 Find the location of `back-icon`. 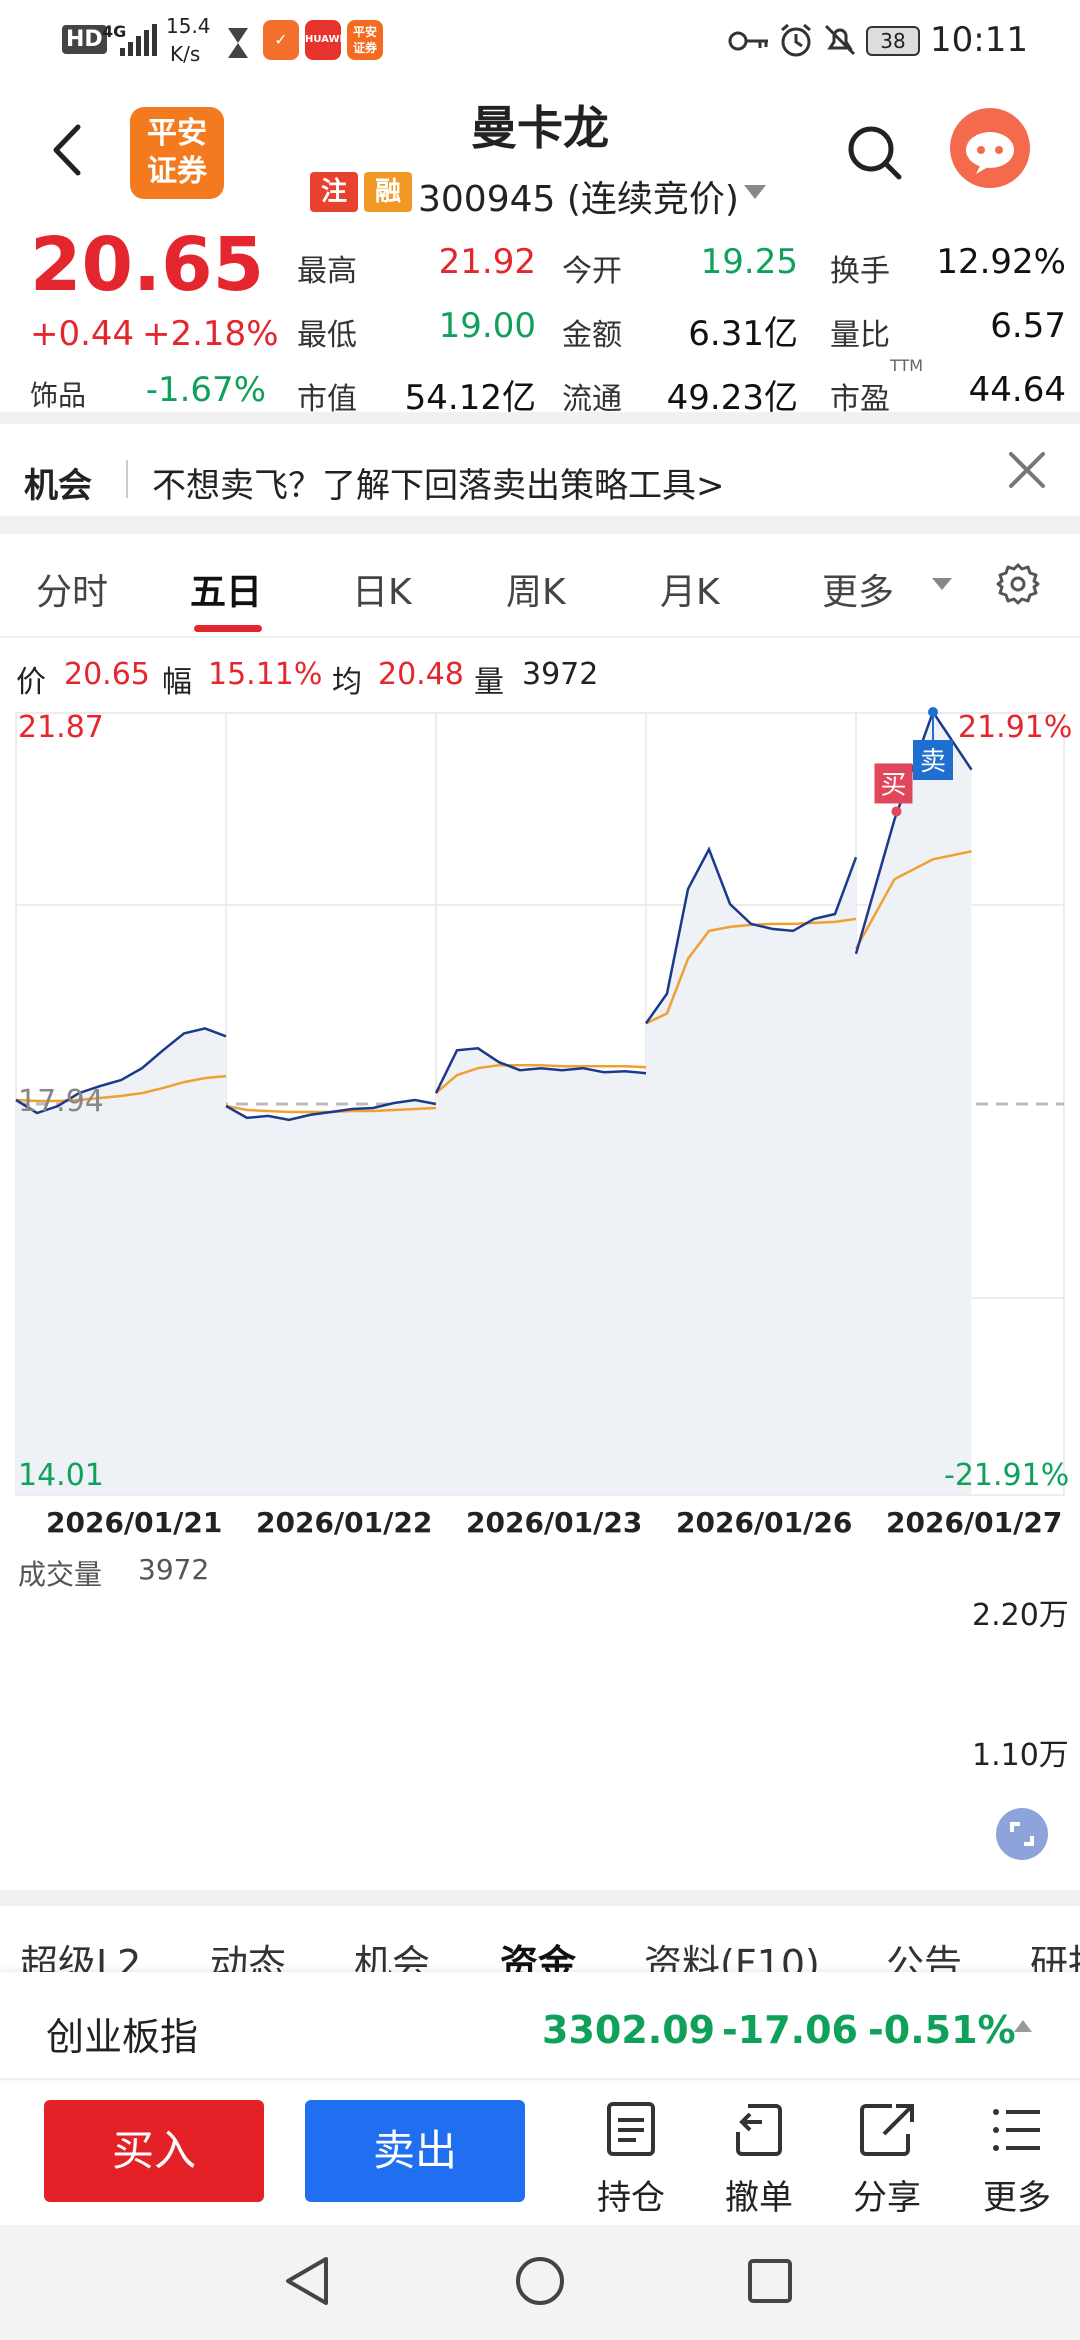

back-icon is located at coordinates (70, 150).